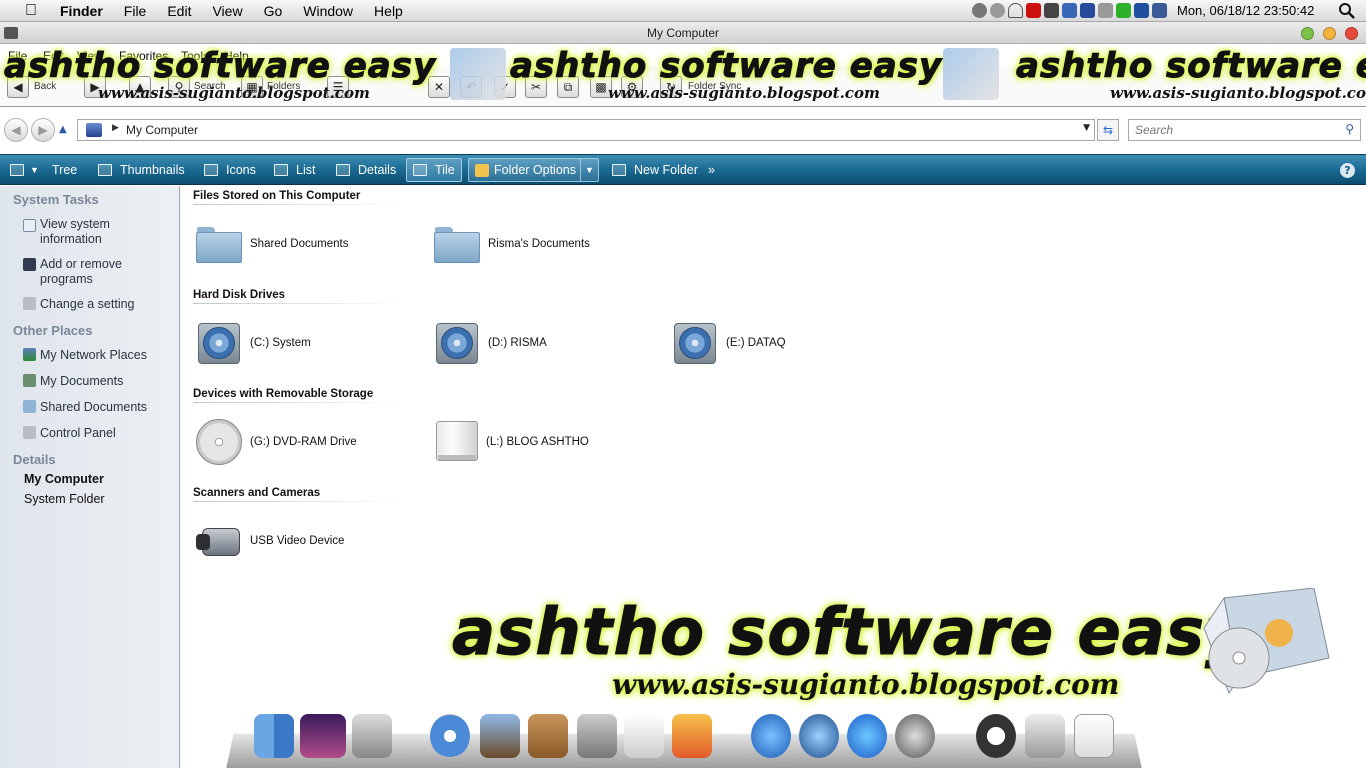 The height and width of the screenshot is (768, 1366). Describe the element at coordinates (692, 736) in the screenshot. I see `app-store-pencil-icon` at that location.